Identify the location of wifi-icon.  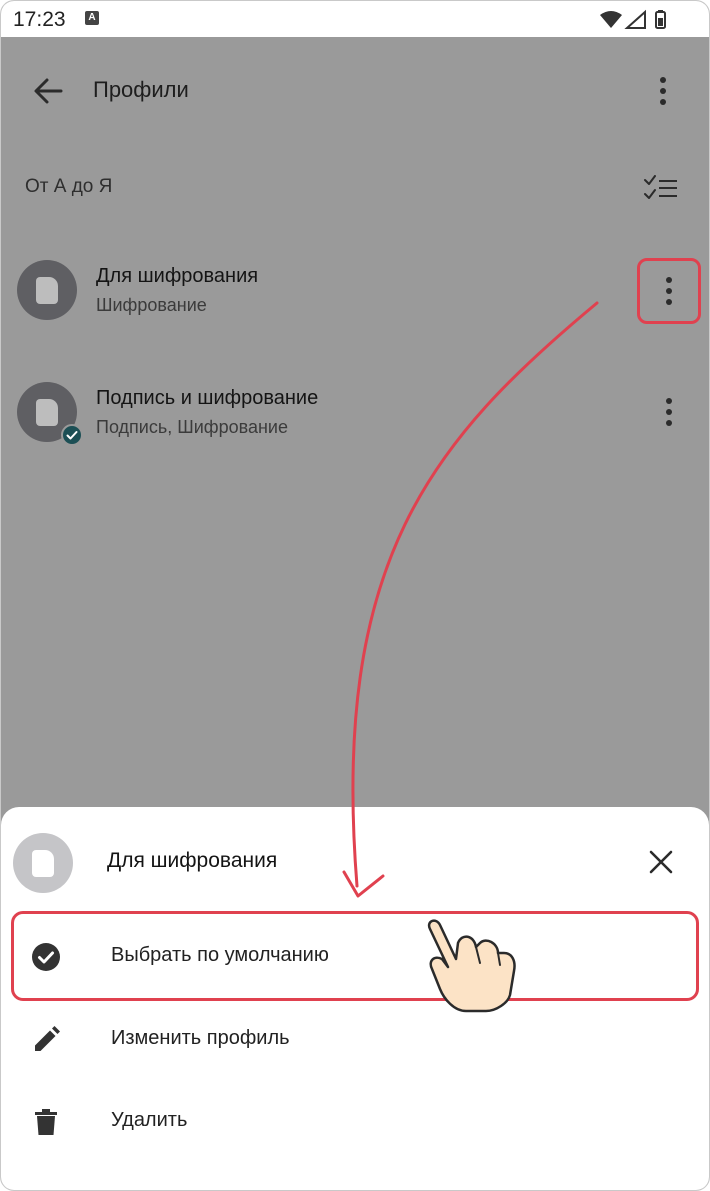
(611, 19).